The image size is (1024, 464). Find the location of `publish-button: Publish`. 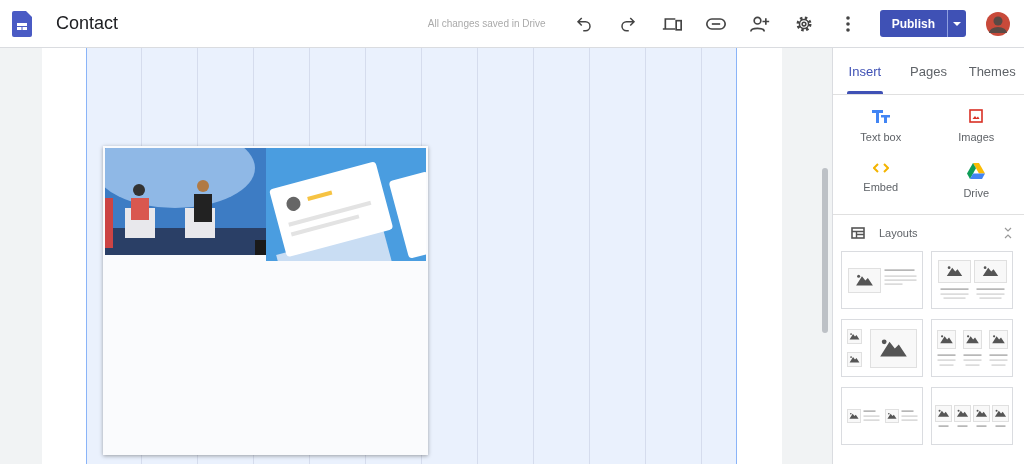

publish-button: Publish is located at coordinates (913, 23).